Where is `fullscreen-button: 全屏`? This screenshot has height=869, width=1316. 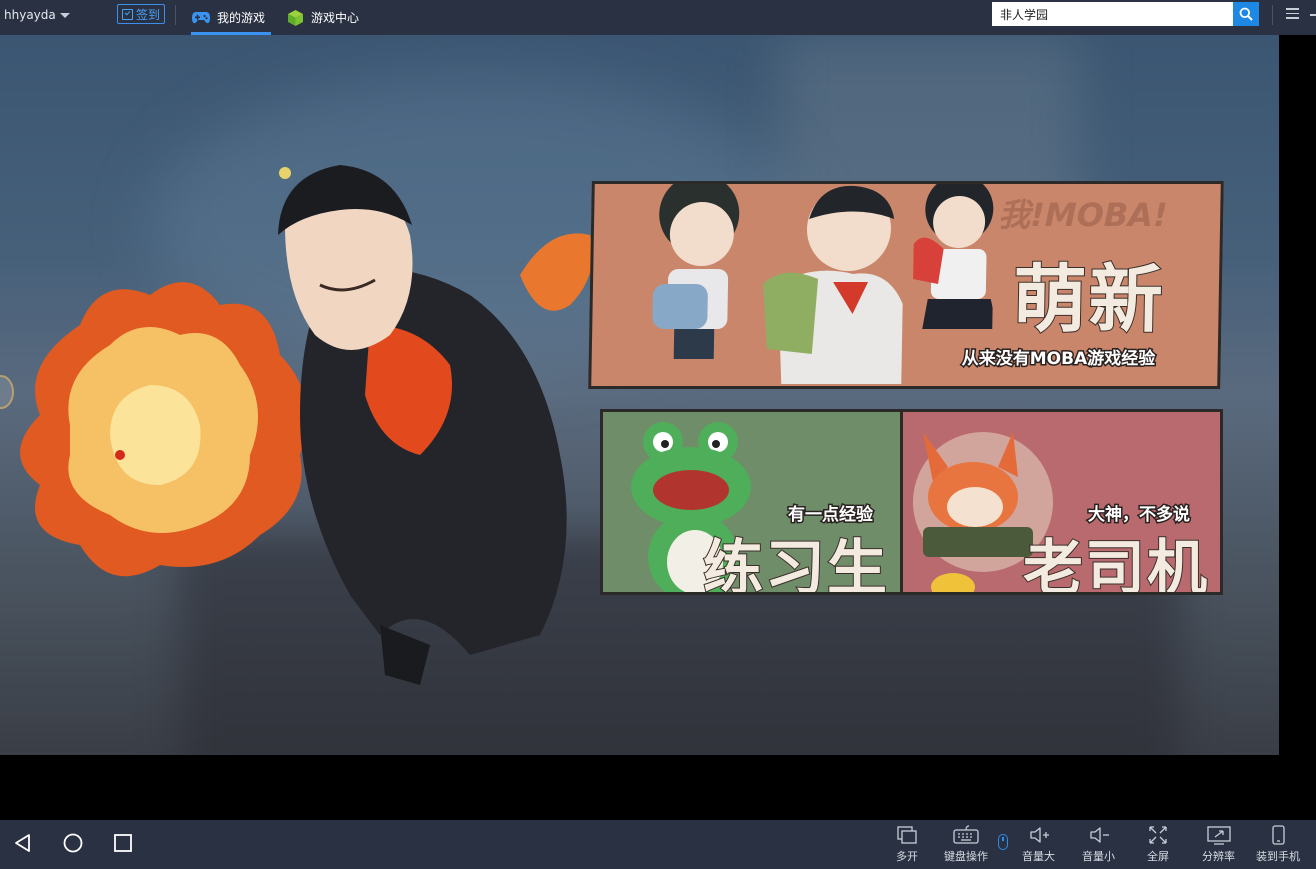
fullscreen-button: 全屏 is located at coordinates (1158, 844).